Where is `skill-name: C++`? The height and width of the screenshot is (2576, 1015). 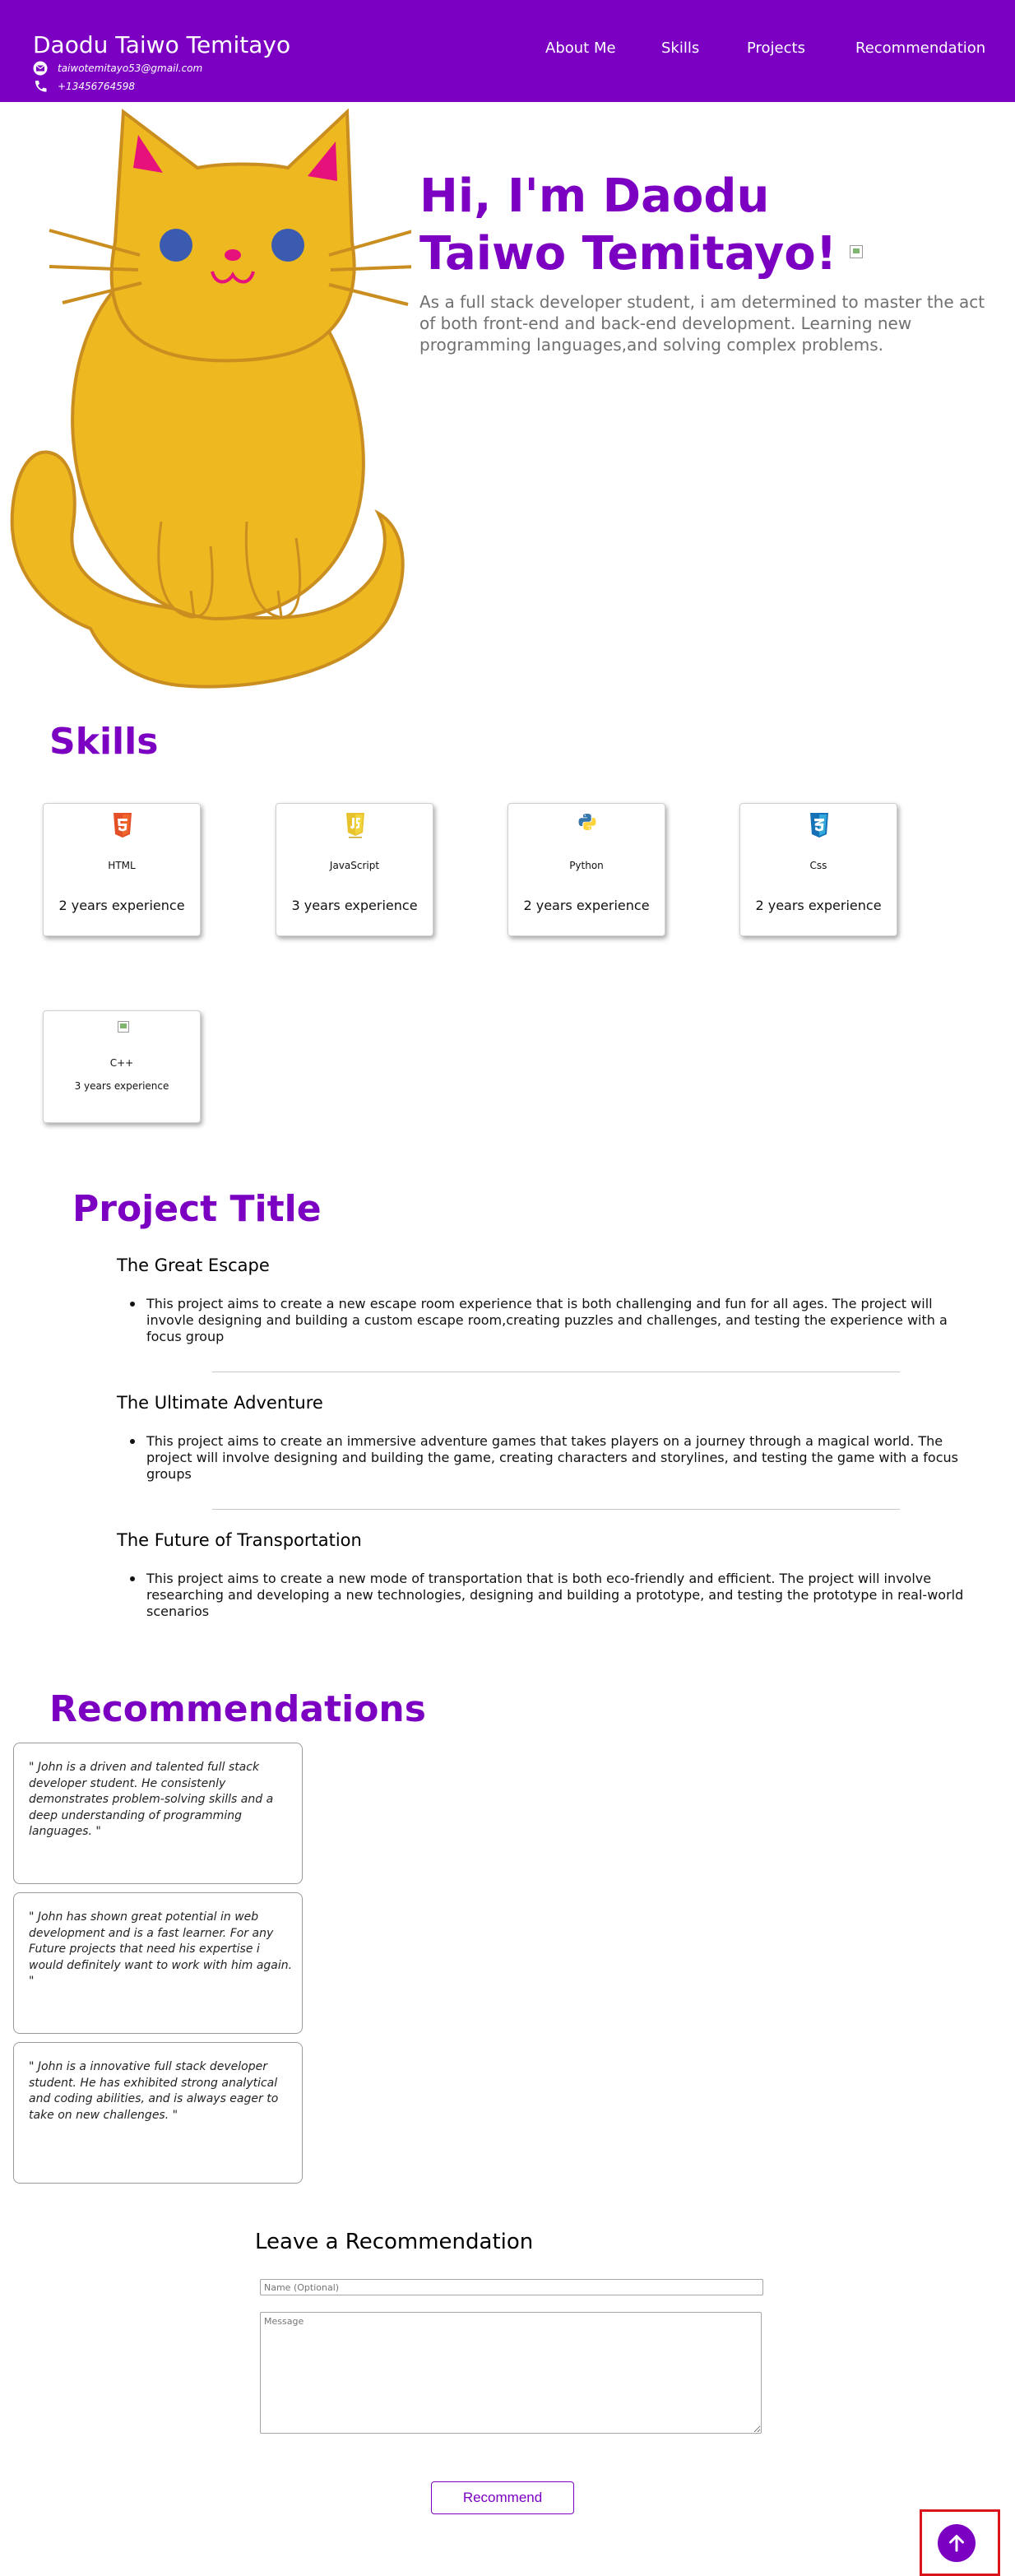 skill-name: C++ is located at coordinates (121, 1063).